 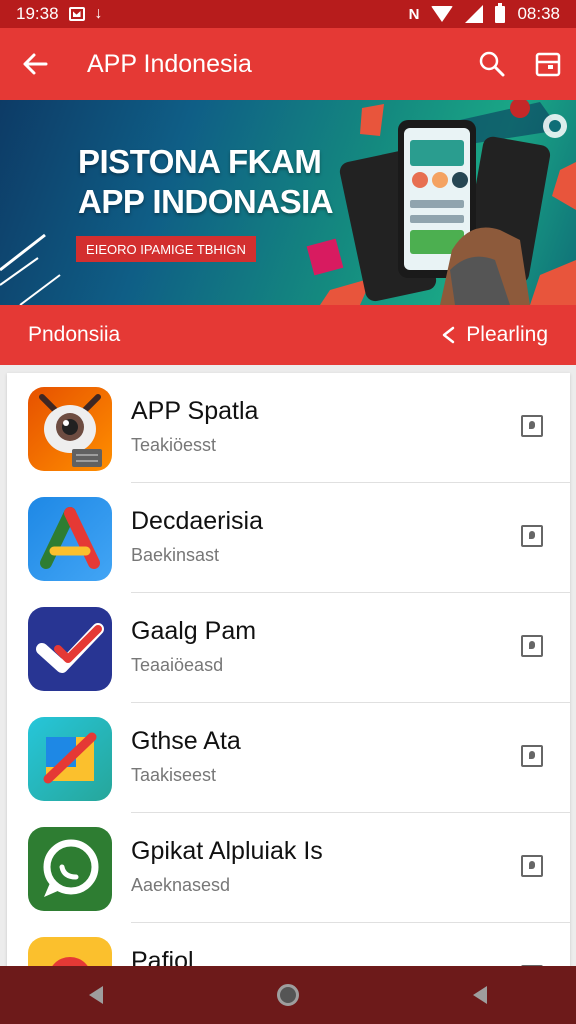 I want to click on app-name: Gpikat Alpluiak Is, so click(x=227, y=851).